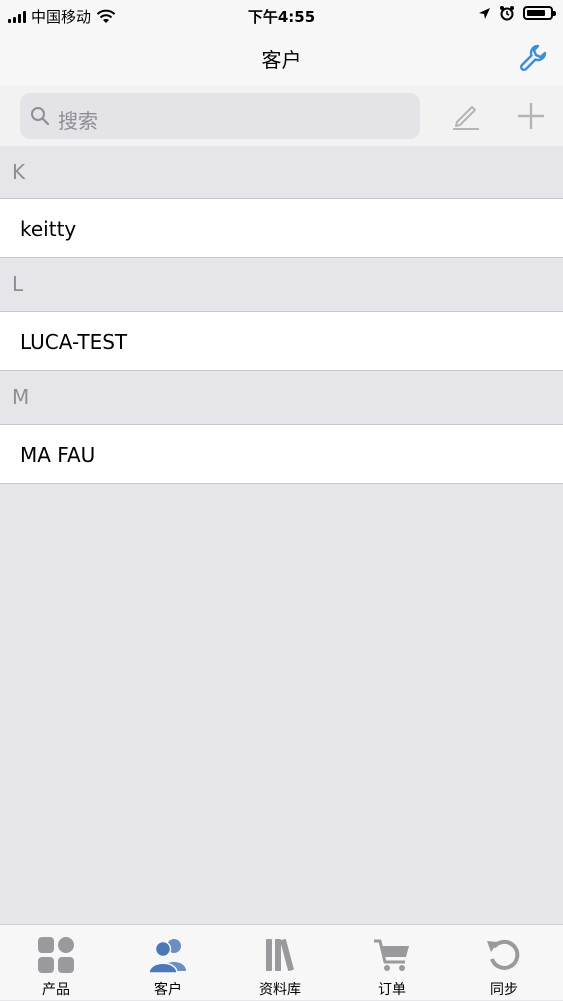  I want to click on section-header-k: K, so click(281, 172).